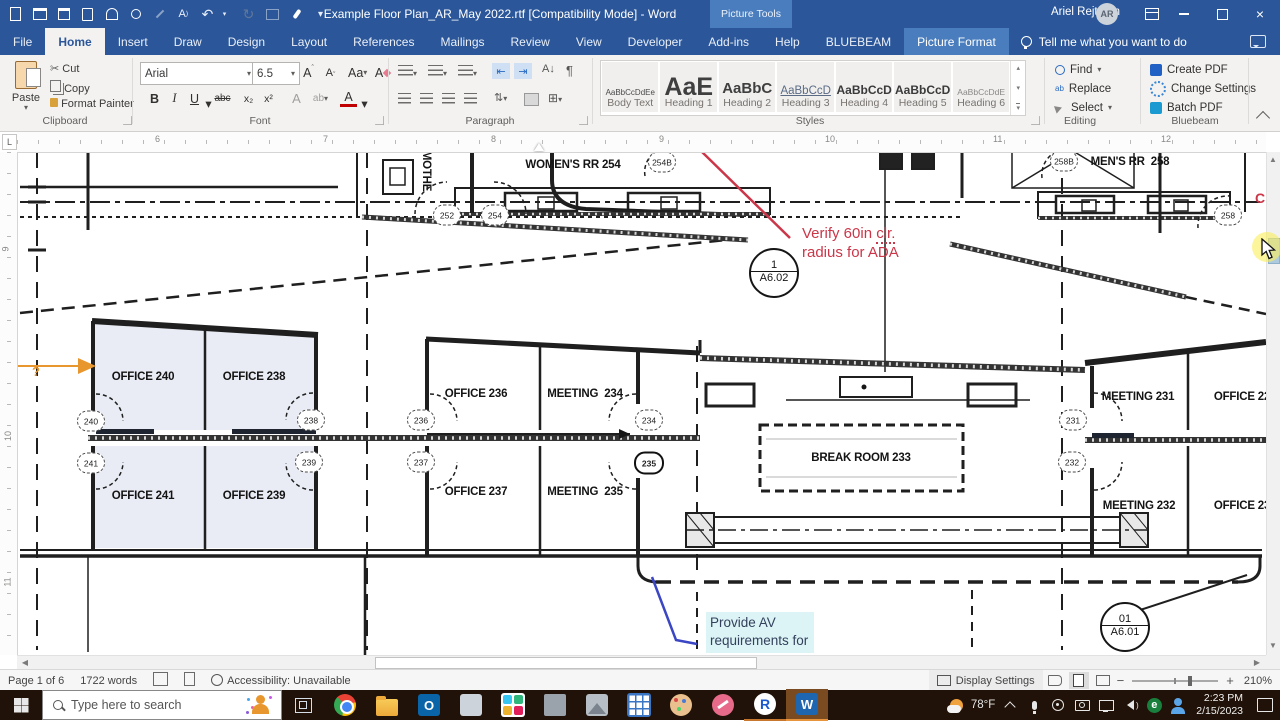  I want to click on change-case-button: Aa ▾, so click(357, 72).